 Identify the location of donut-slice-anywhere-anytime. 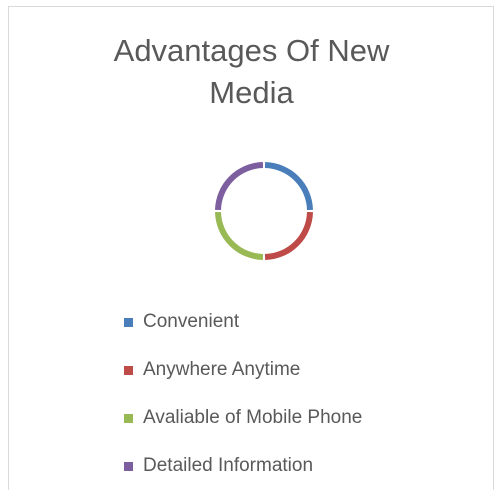
(288, 235).